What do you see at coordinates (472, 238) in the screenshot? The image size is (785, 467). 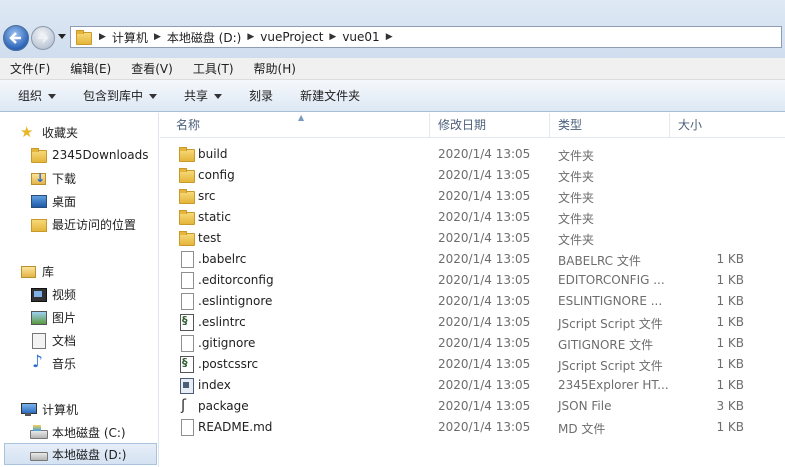 I see `table-row: test 2020/1/4 13:05 文件夹` at bounding box center [472, 238].